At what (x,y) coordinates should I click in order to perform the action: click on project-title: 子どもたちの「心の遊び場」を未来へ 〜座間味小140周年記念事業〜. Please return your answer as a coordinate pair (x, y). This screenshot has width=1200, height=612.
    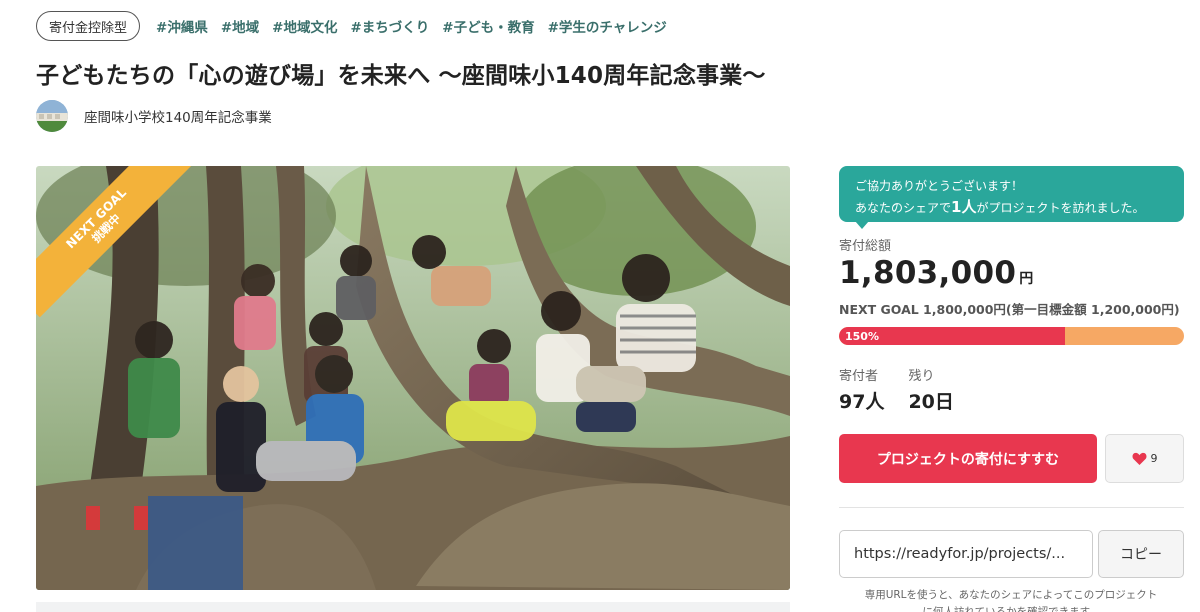
    Looking at the image, I should click on (401, 76).